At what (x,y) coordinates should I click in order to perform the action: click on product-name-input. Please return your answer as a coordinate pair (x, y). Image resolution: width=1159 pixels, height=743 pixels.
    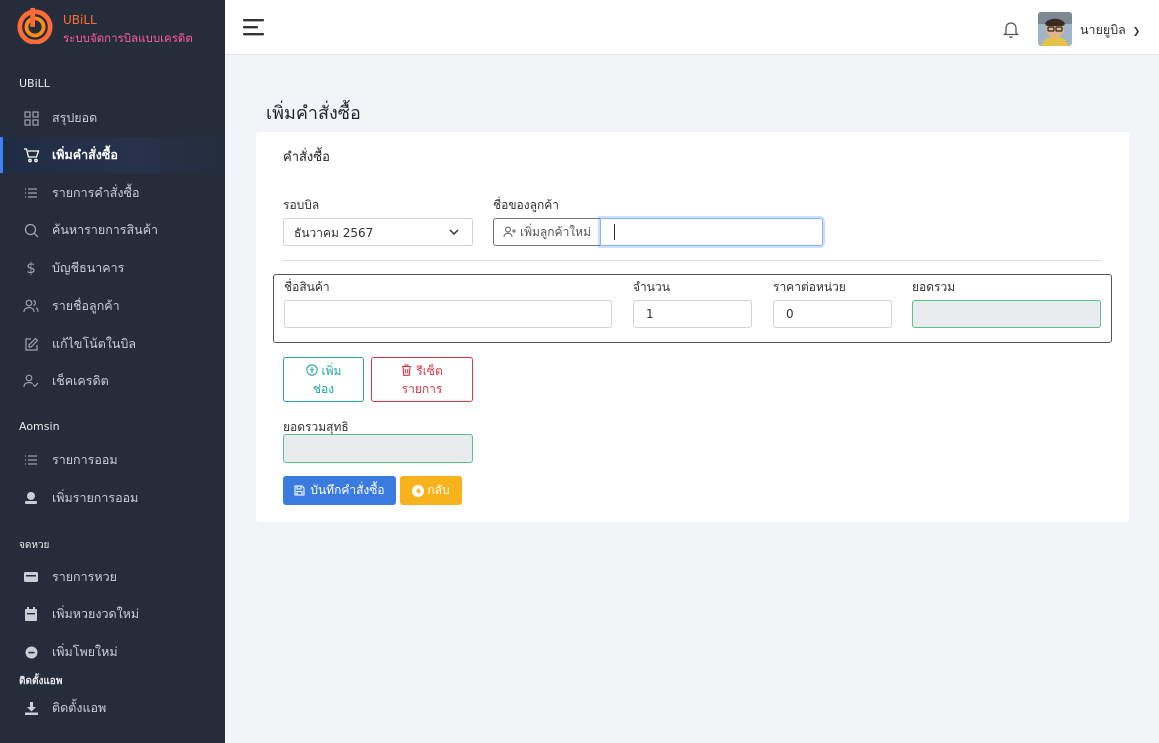
    Looking at the image, I should click on (448, 314).